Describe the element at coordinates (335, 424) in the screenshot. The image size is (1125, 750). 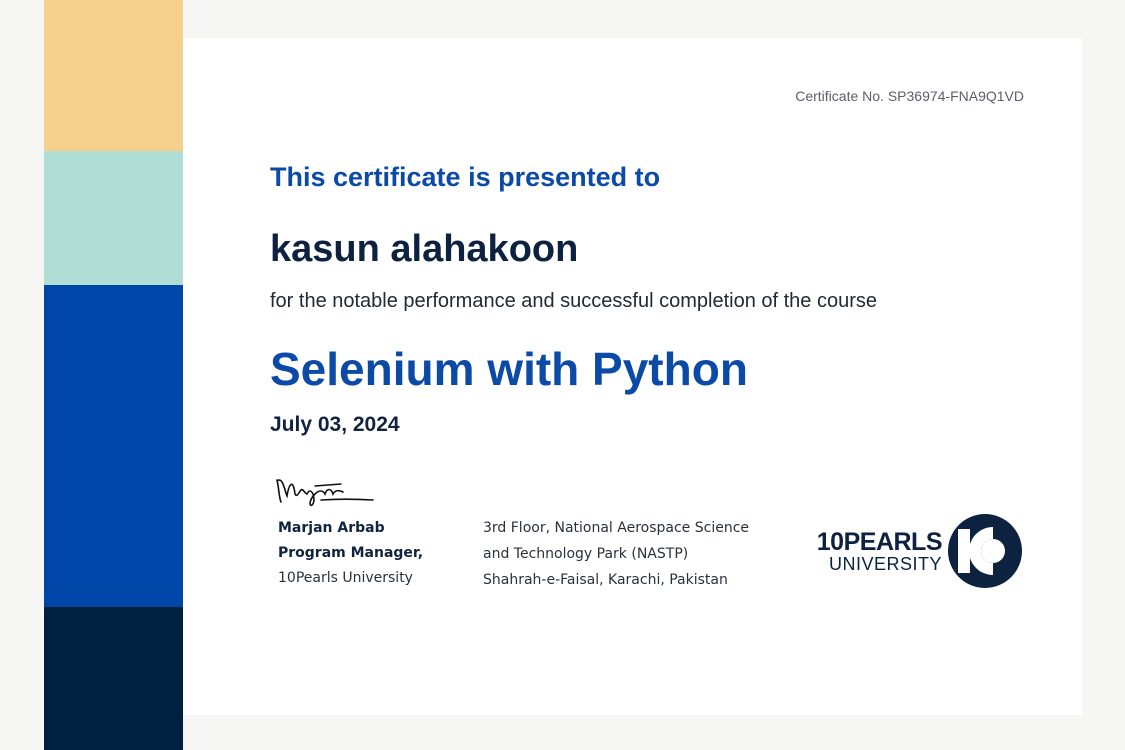
I see `completion-date: July 03, 2024` at that location.